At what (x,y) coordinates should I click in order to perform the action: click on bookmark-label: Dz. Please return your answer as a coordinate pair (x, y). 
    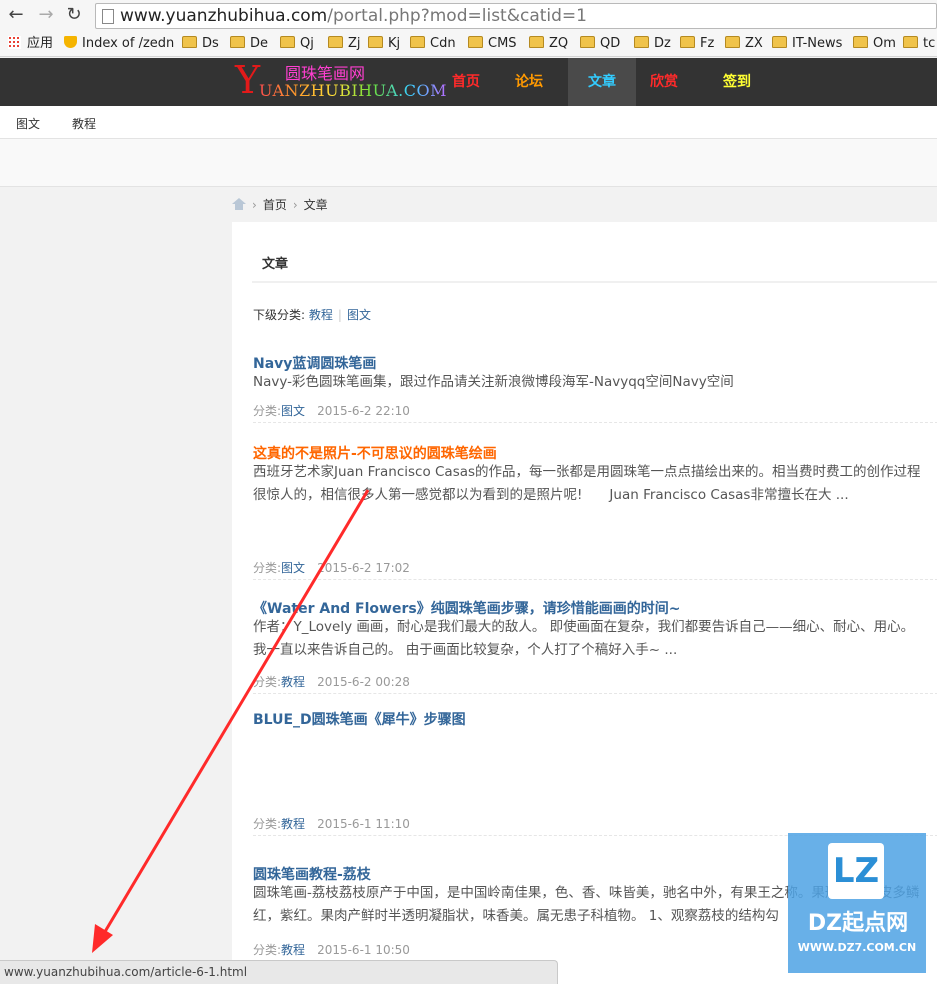
    Looking at the image, I should click on (662, 43).